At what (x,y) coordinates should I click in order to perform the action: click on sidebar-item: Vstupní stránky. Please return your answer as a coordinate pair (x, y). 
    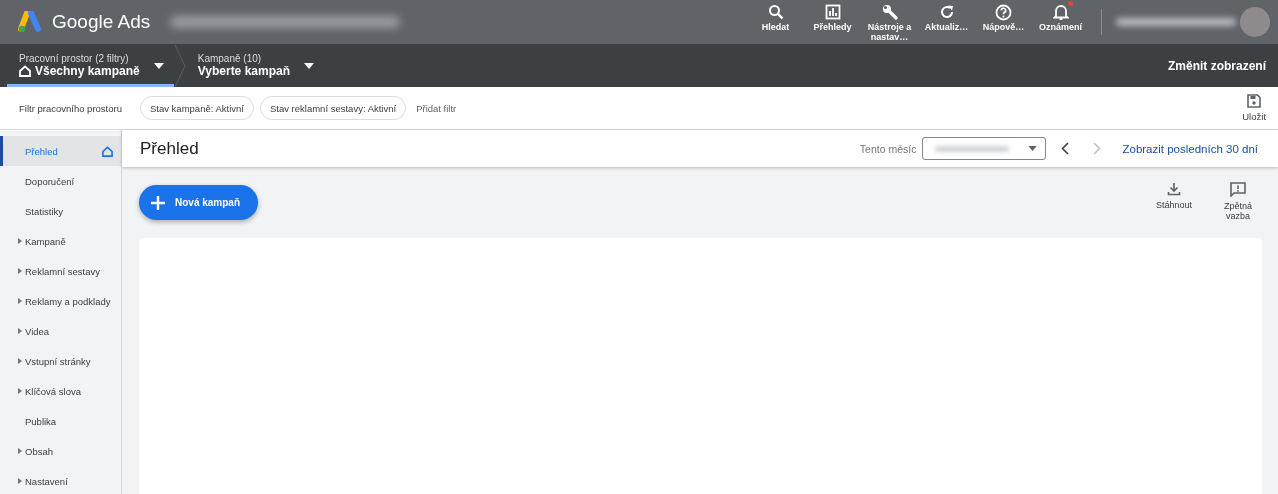
    Looking at the image, I should click on (60, 361).